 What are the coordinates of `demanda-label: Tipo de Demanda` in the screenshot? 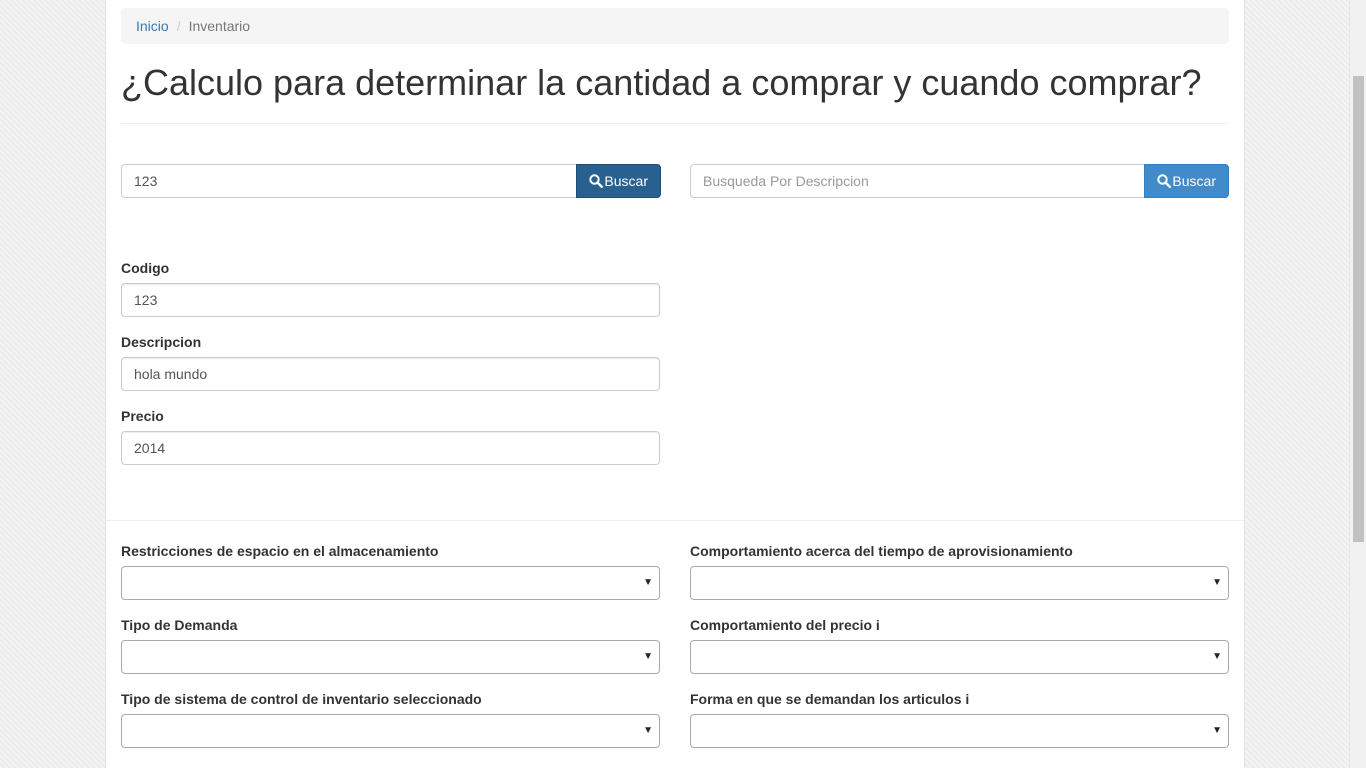 It's located at (179, 625).